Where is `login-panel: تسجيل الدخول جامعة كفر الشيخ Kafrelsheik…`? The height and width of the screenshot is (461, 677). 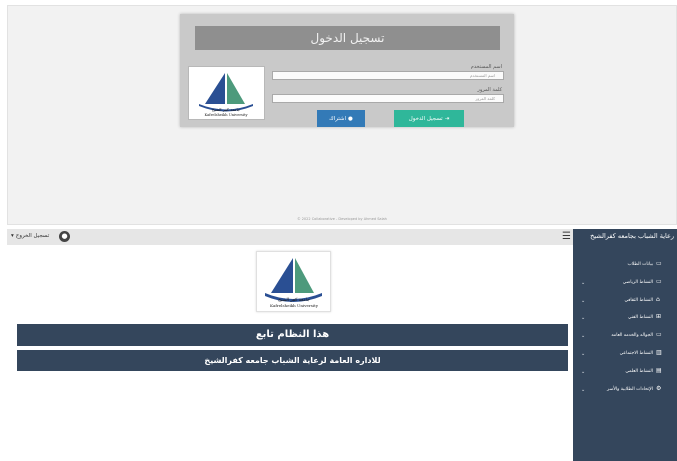
login-panel: تسجيل الدخول جامعة كفر الشيخ Kafrelsheik… is located at coordinates (347, 70).